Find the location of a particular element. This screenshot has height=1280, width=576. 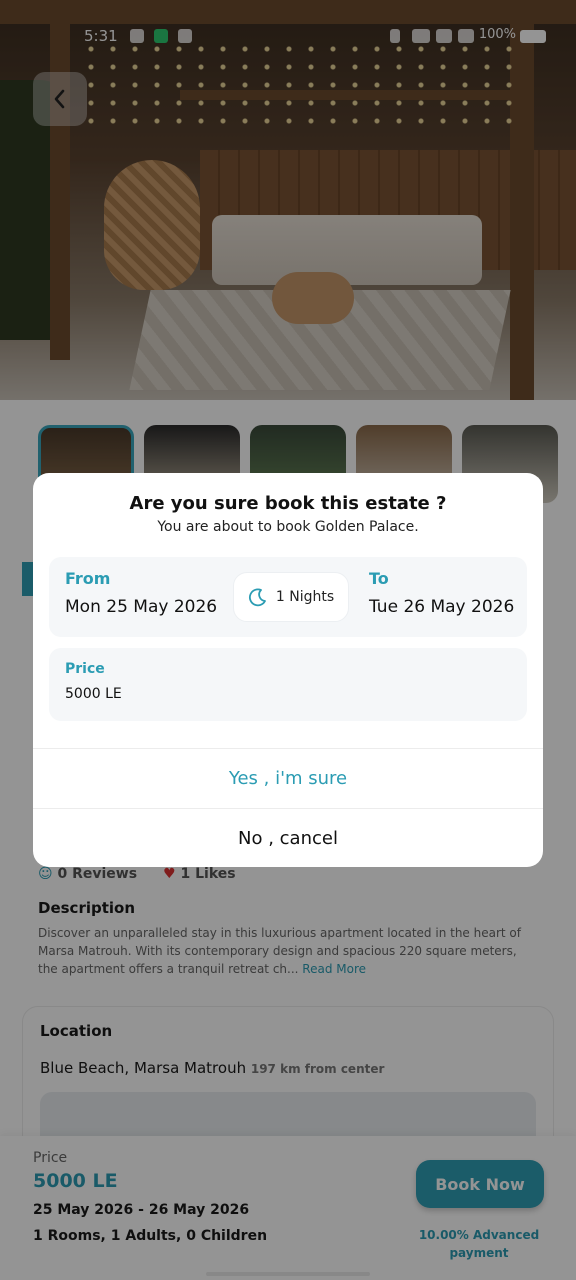

from-label: From is located at coordinates (88, 578).